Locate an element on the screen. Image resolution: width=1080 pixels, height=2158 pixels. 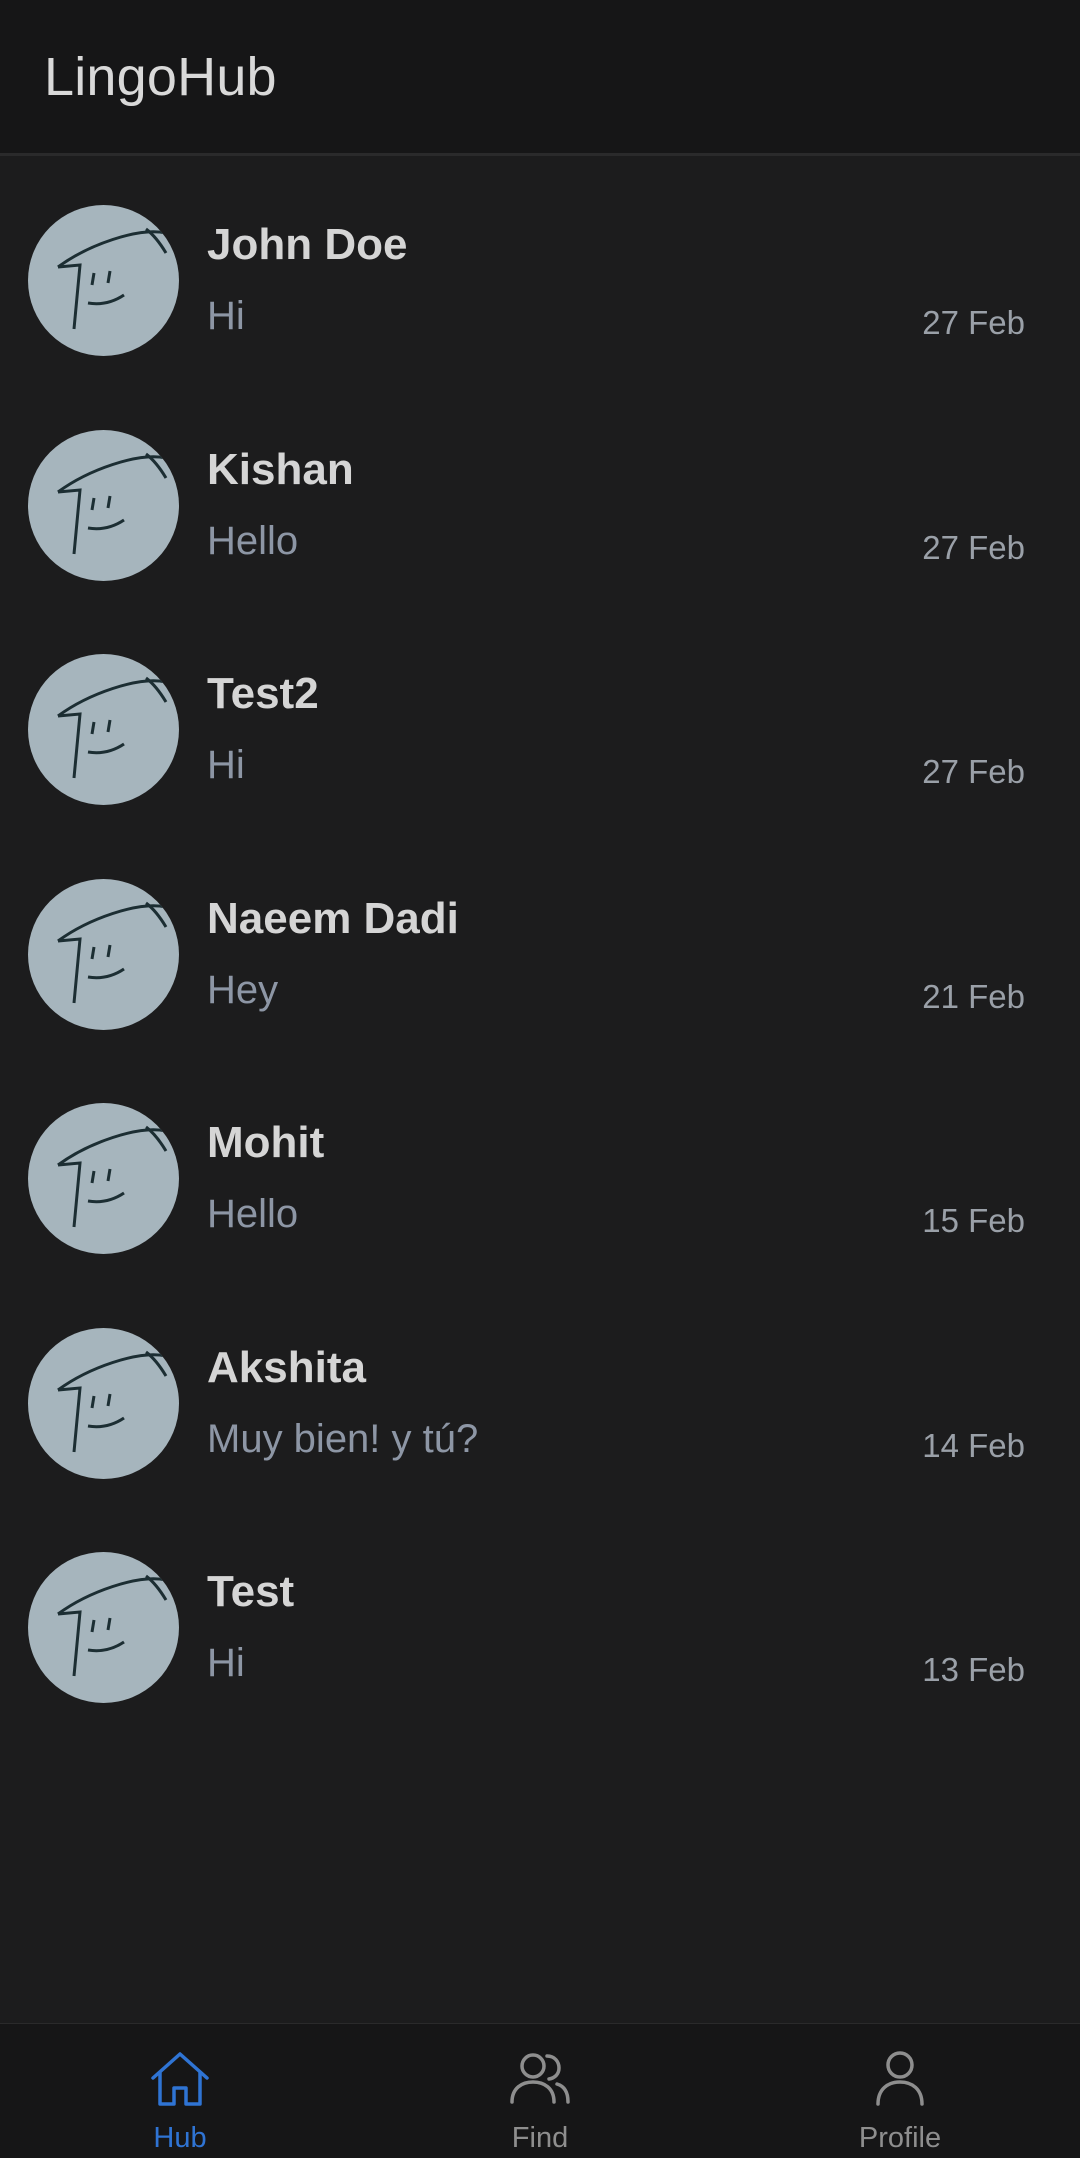
nav-item-find: Find is located at coordinates (540, 2091).